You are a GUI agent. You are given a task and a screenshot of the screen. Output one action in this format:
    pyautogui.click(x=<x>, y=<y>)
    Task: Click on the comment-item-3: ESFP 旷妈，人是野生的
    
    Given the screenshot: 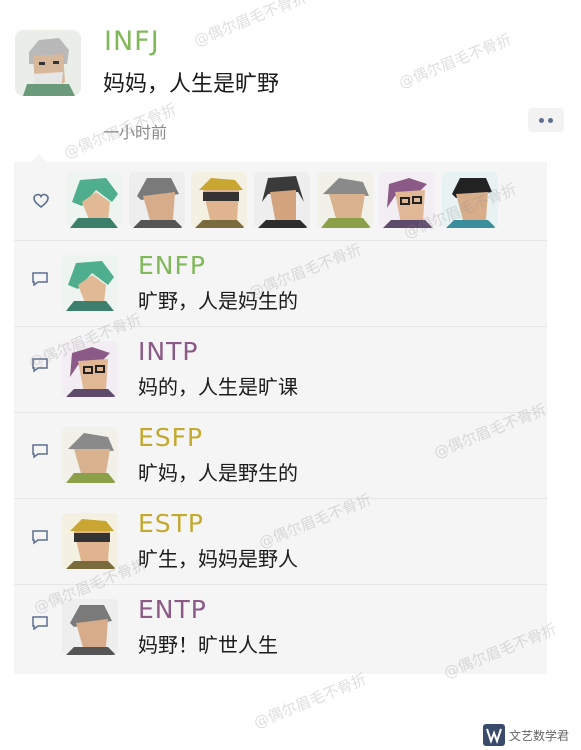 What is the action you would take?
    pyautogui.click(x=280, y=456)
    